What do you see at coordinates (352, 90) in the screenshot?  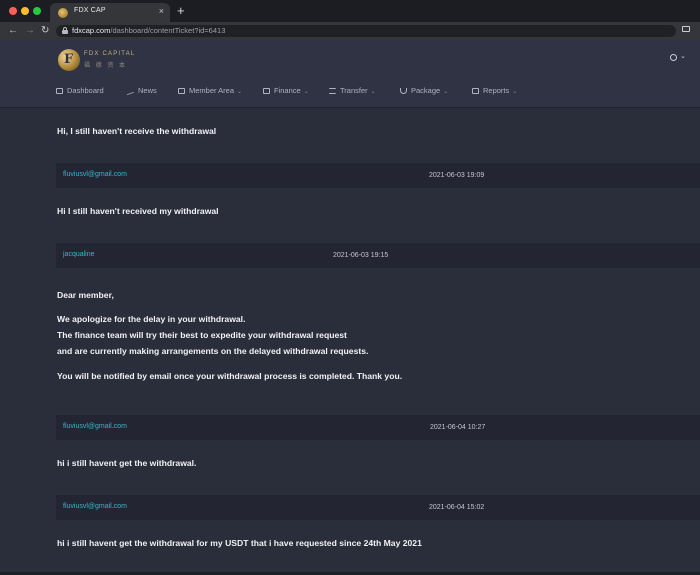 I see `menu-item-transfer: Transfer ⌄` at bounding box center [352, 90].